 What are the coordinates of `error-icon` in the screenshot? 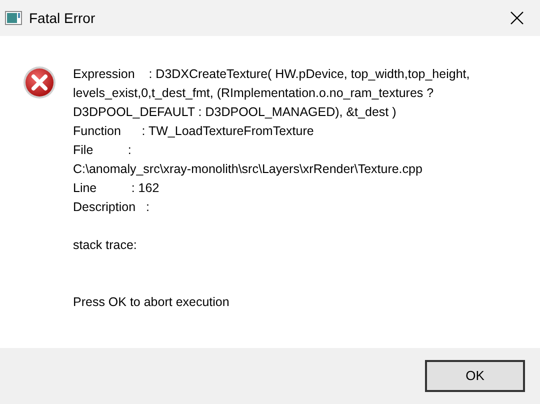 It's located at (39, 82).